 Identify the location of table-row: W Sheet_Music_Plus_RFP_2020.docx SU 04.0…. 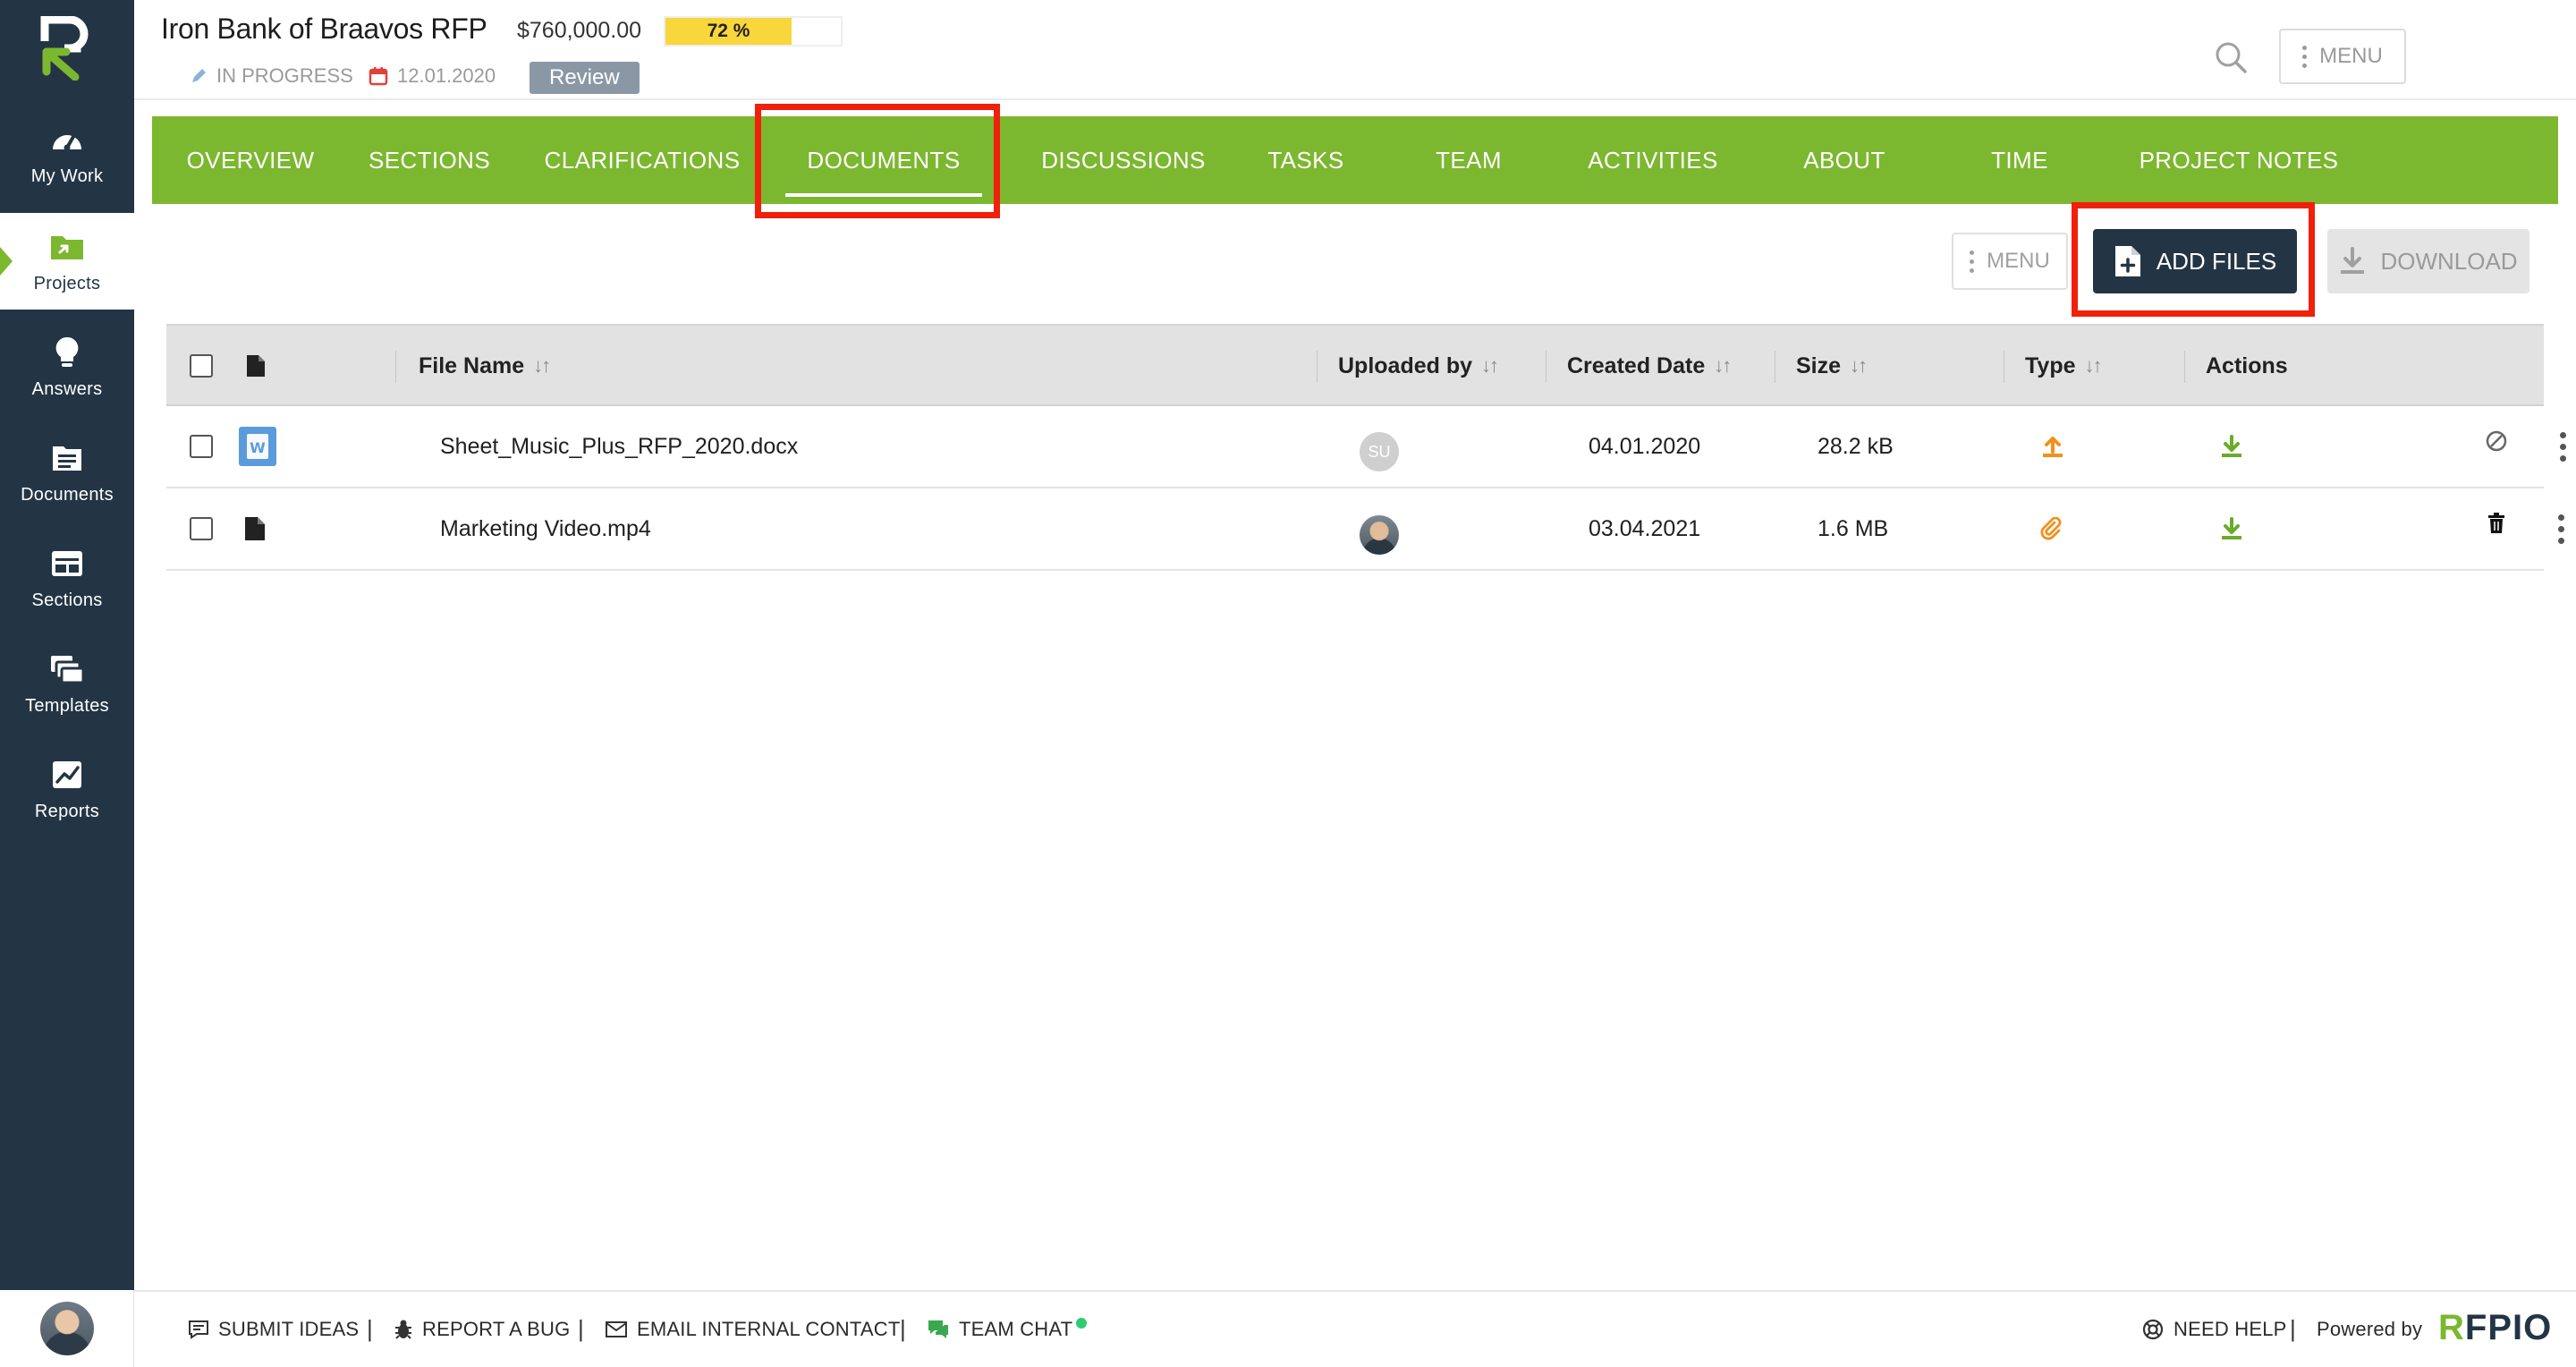
(1366, 447).